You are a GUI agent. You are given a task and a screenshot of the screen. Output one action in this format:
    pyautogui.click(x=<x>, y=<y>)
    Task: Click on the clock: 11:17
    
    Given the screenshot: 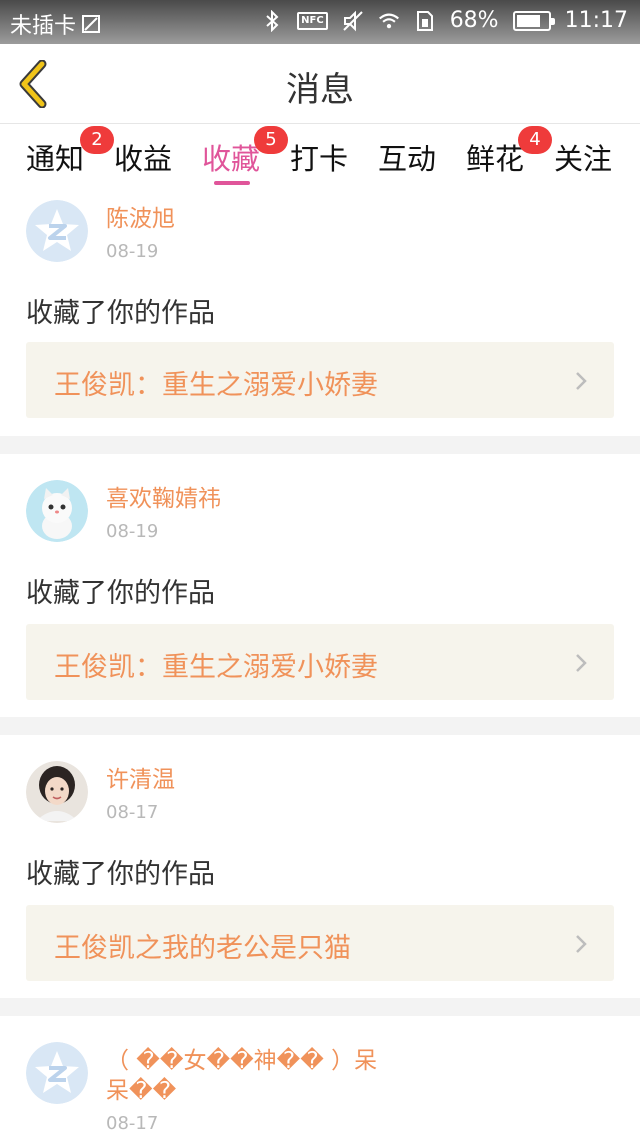 What is the action you would take?
    pyautogui.click(x=596, y=20)
    